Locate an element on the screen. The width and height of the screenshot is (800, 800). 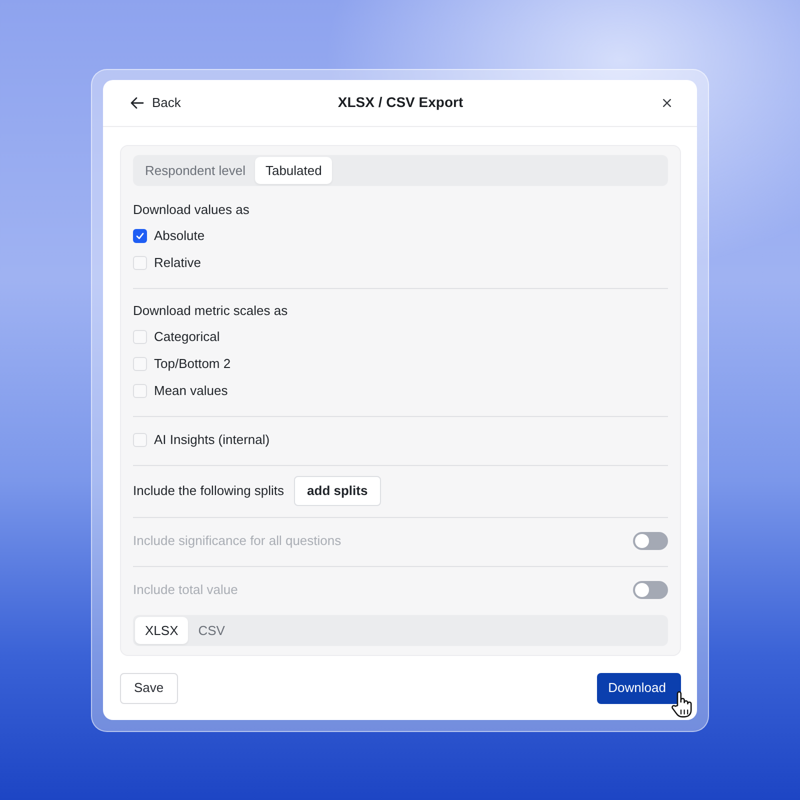
section-heading: Download values as is located at coordinates (191, 210).